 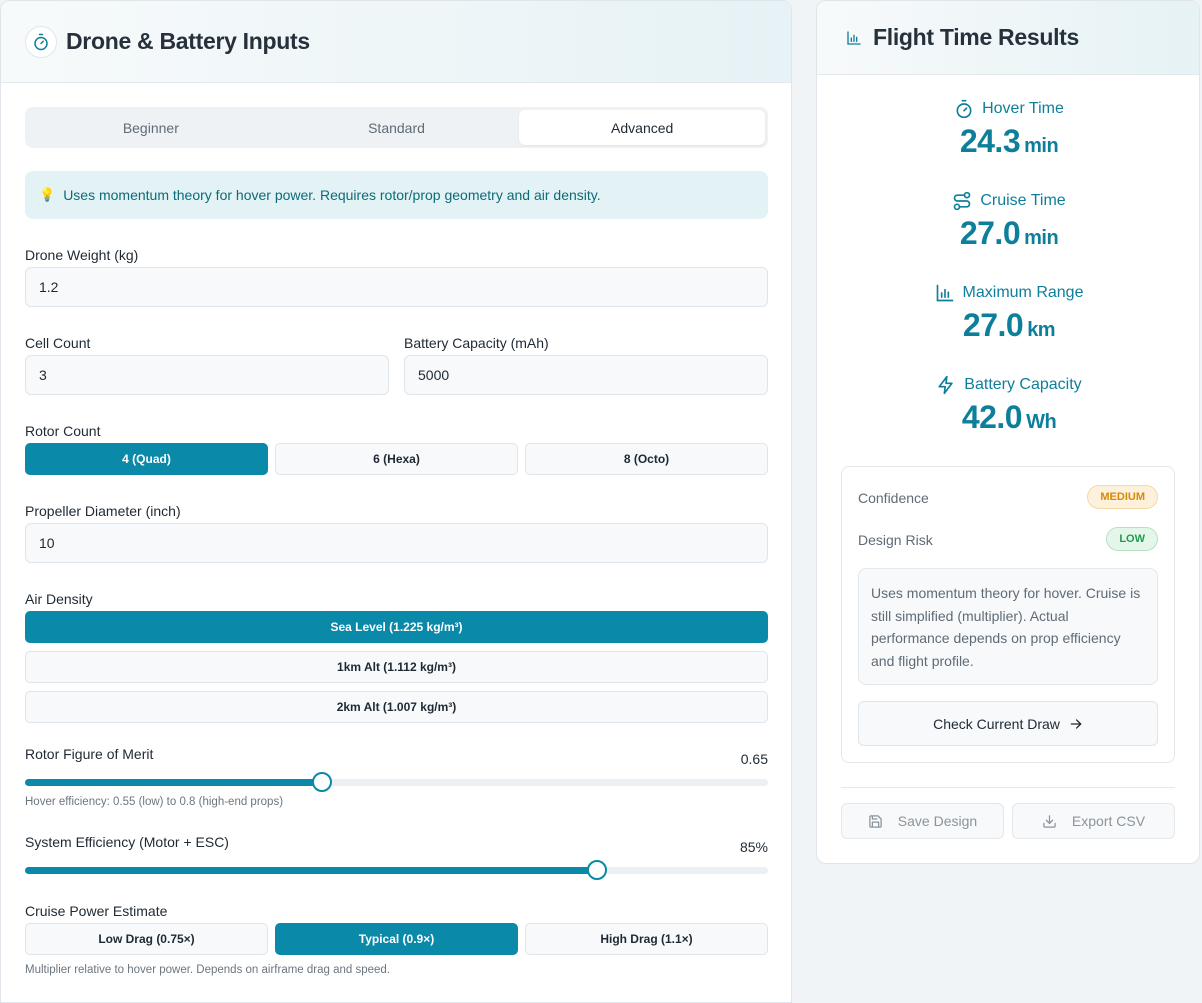 I want to click on metric-label: Maximum Range, so click(x=1023, y=292).